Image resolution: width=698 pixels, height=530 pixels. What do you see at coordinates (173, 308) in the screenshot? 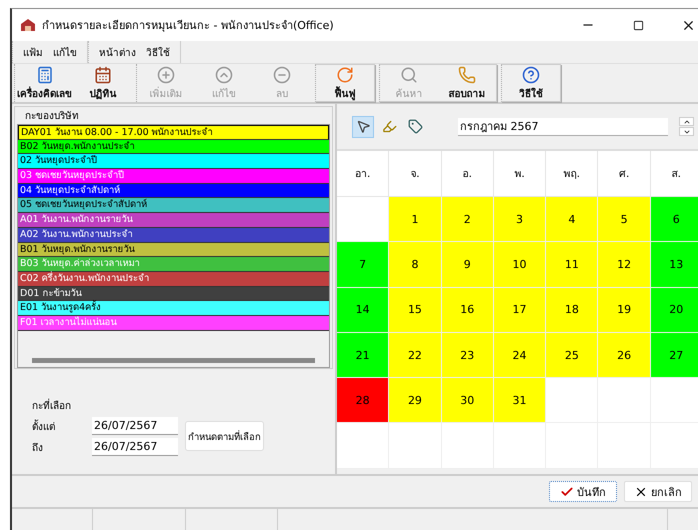
I see `shift-item: E01 วันงานรูด4ครั้ง` at bounding box center [173, 308].